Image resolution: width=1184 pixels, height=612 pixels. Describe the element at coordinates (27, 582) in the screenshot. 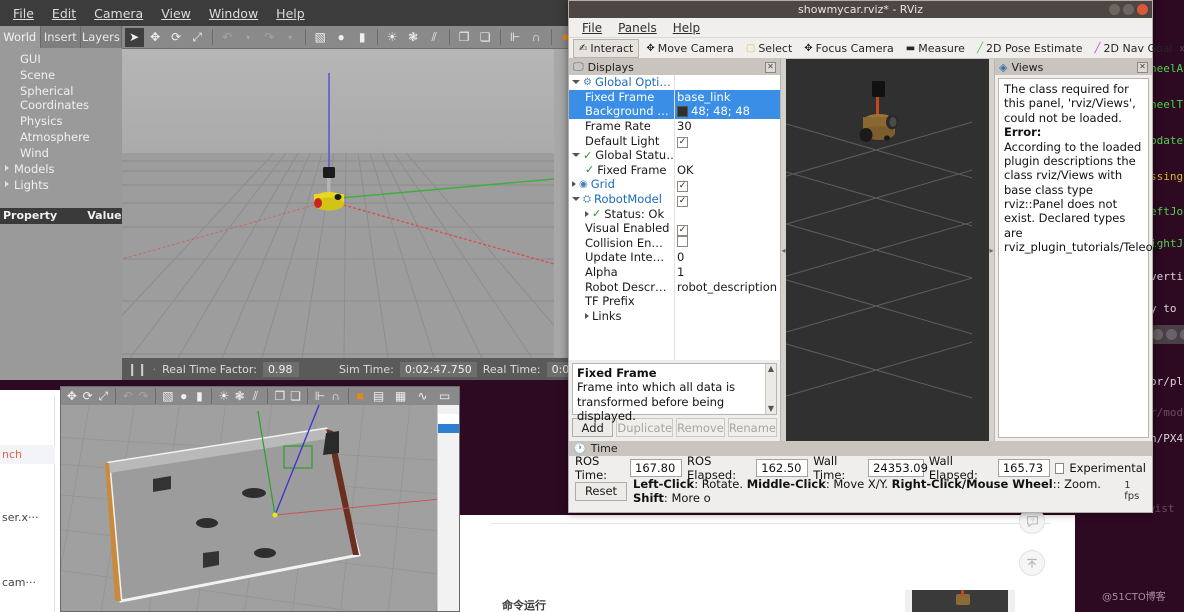

I see `list-item: cam···` at that location.